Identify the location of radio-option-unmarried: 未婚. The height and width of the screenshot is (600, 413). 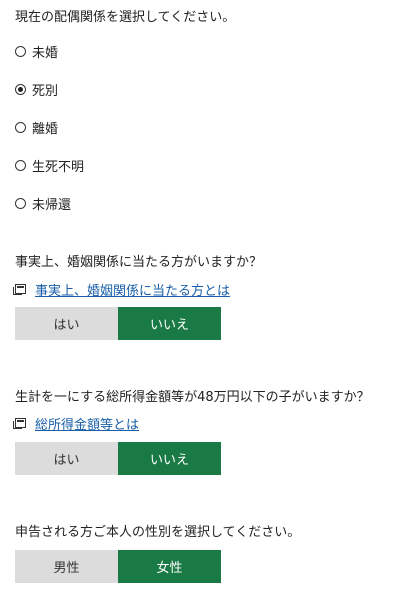
(36, 51).